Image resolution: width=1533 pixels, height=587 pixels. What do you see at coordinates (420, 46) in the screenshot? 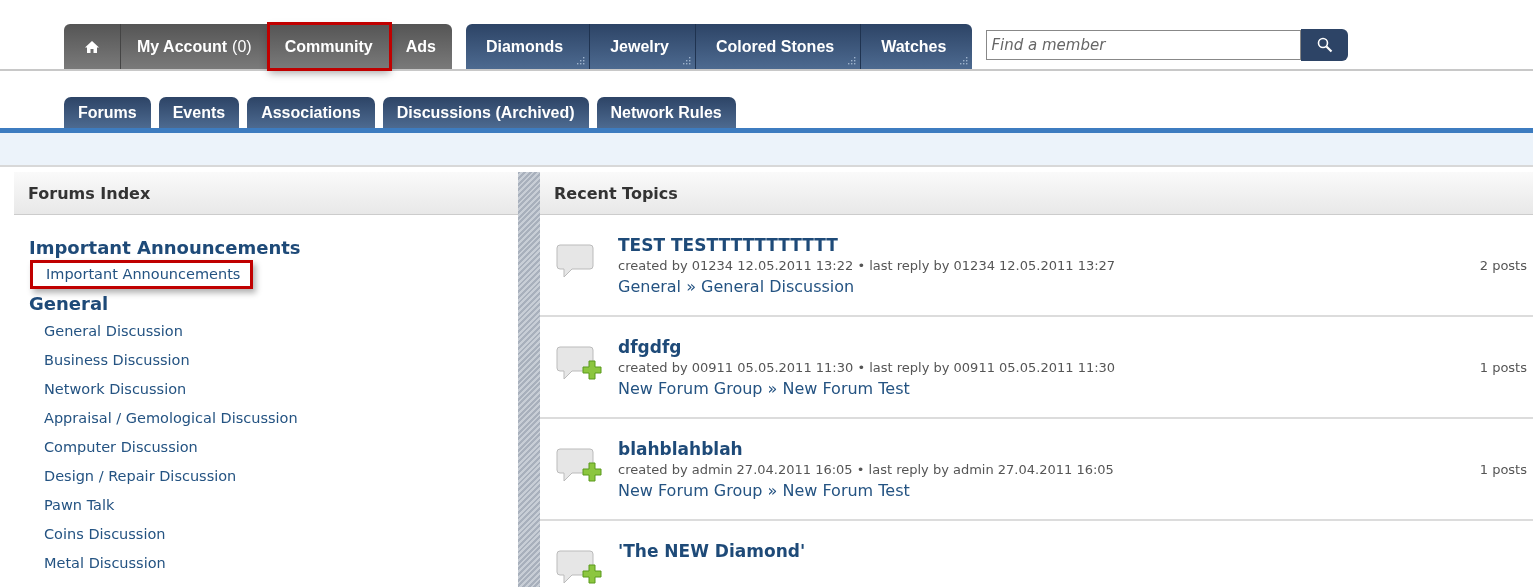
I see `nav-tab: Ads` at bounding box center [420, 46].